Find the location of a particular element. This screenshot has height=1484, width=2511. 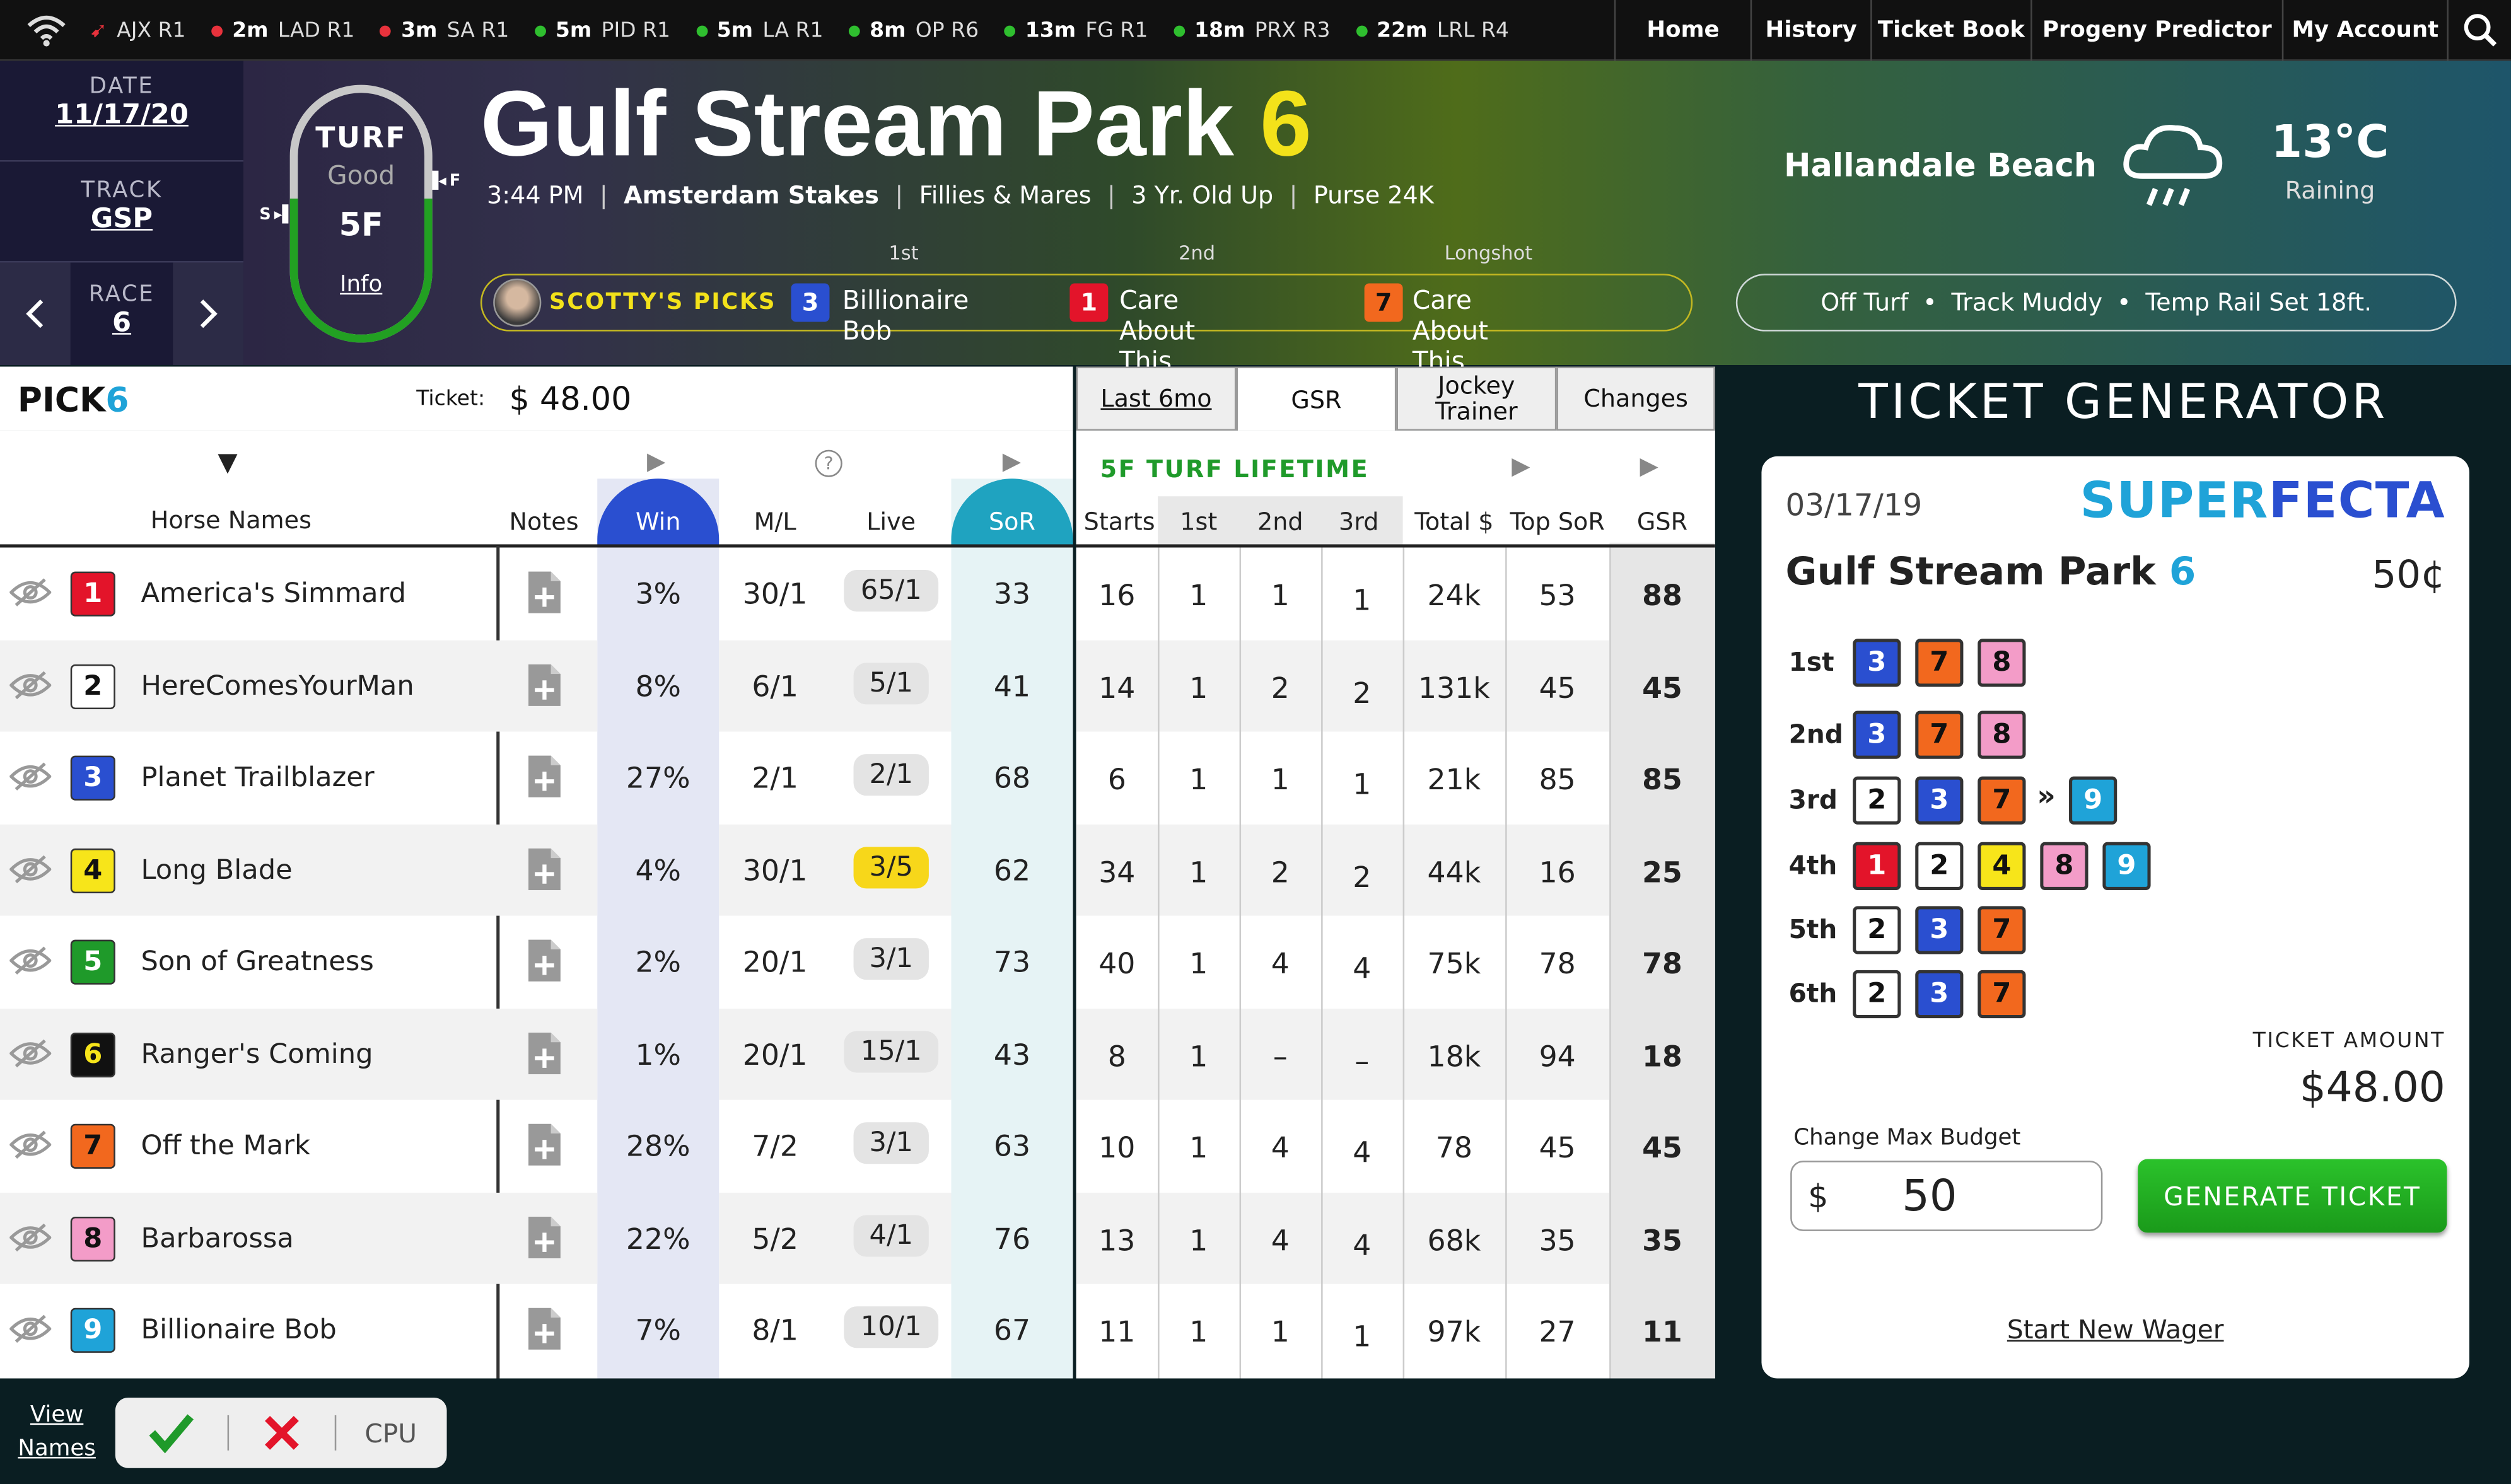

tab-gsr: GSR is located at coordinates (1316, 398).